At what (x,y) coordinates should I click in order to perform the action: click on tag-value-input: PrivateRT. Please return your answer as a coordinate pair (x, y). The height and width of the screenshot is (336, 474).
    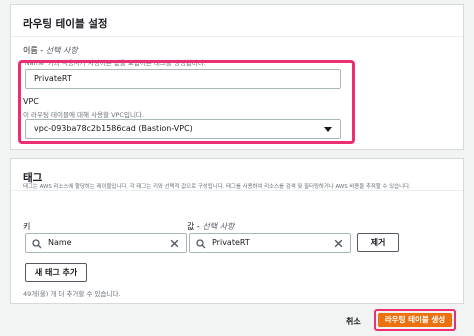
    Looking at the image, I should click on (270, 243).